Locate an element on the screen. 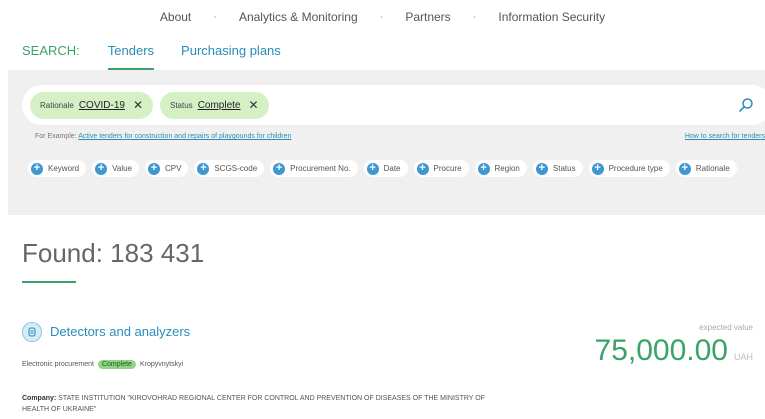  filter-label: Keyword is located at coordinates (64, 168).